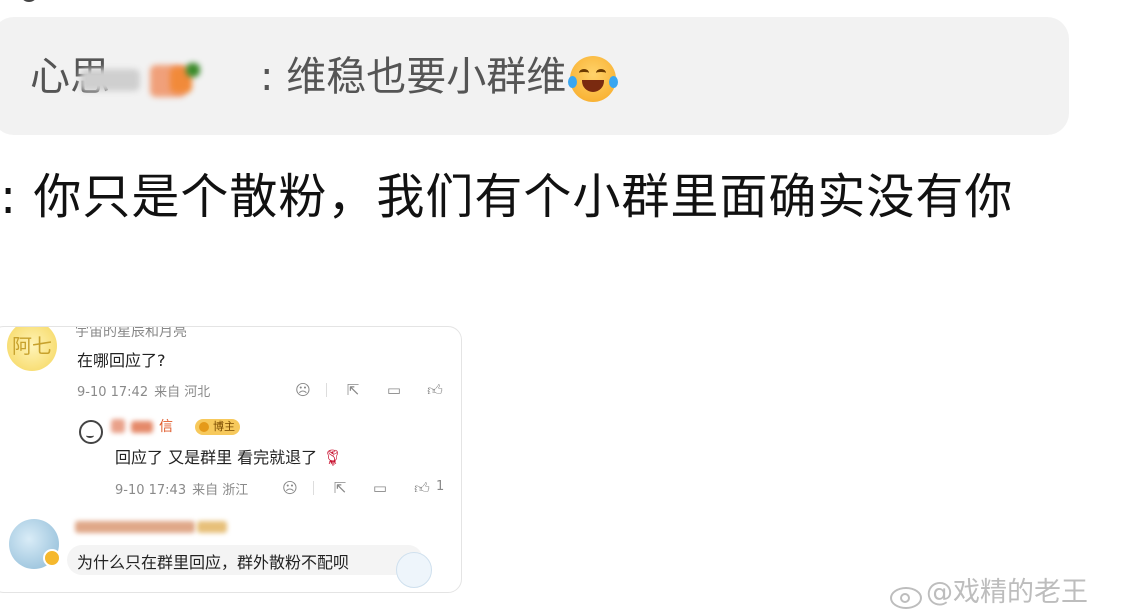 This screenshot has height=616, width=1121. What do you see at coordinates (216, 457) in the screenshot?
I see `reply-text-content: 回应了 又是群里 看完就退了` at bounding box center [216, 457].